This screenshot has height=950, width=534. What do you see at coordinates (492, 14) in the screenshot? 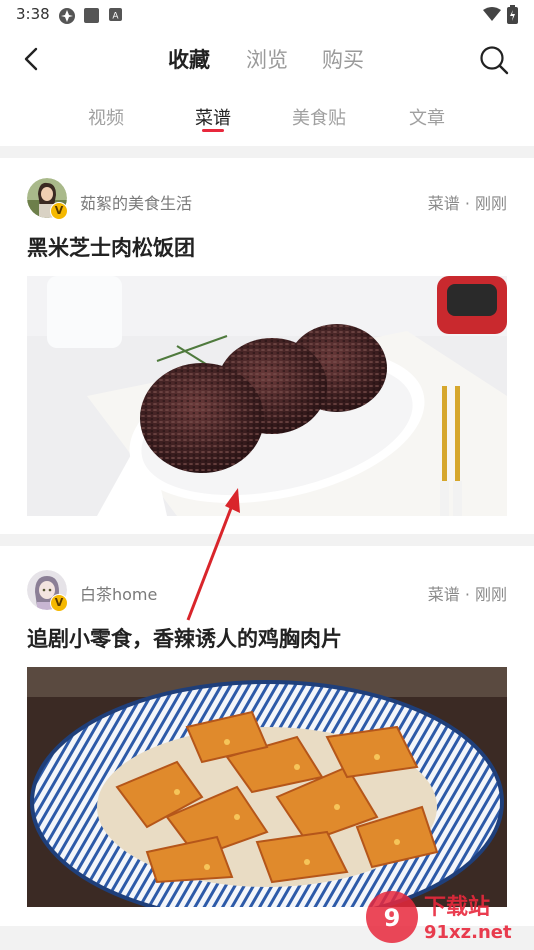
I see `wifi-icon` at bounding box center [492, 14].